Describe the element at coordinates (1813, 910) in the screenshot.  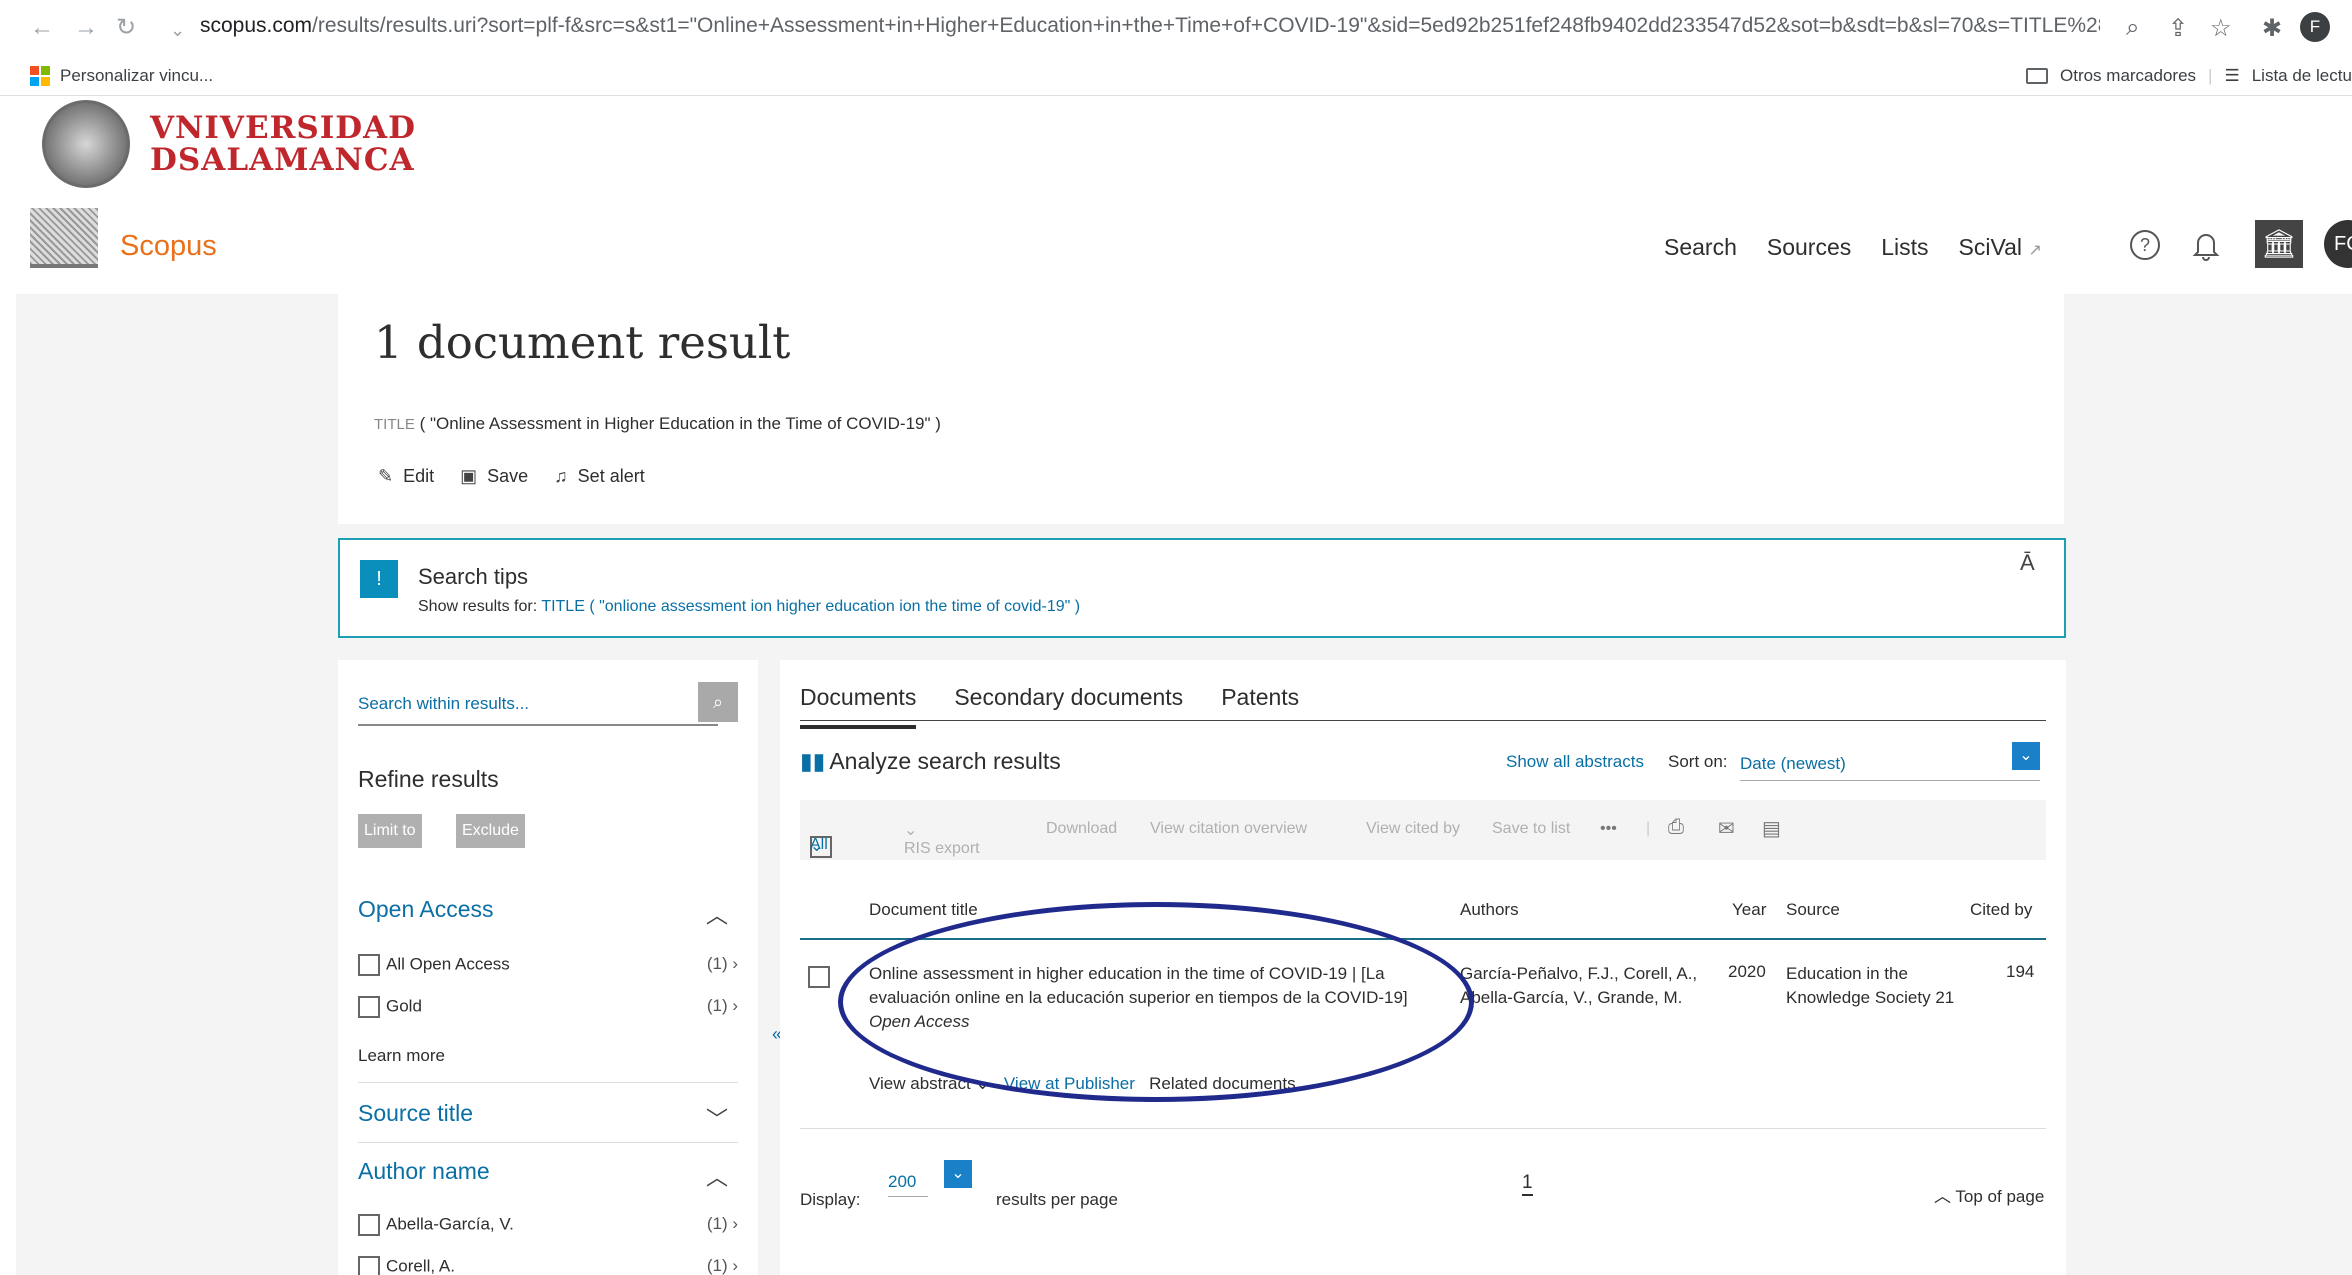
I see `column-header-source: Source` at that location.